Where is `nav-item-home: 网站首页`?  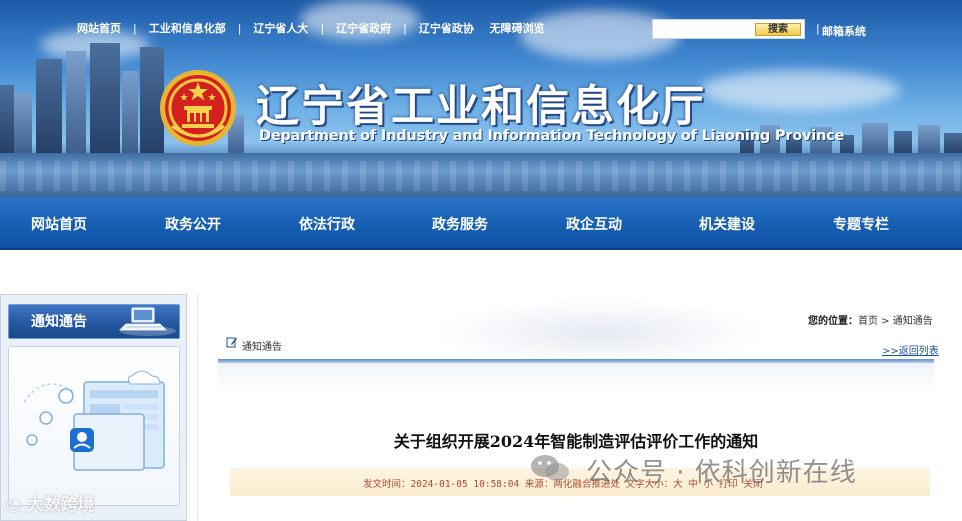 nav-item-home: 网站首页 is located at coordinates (59, 224).